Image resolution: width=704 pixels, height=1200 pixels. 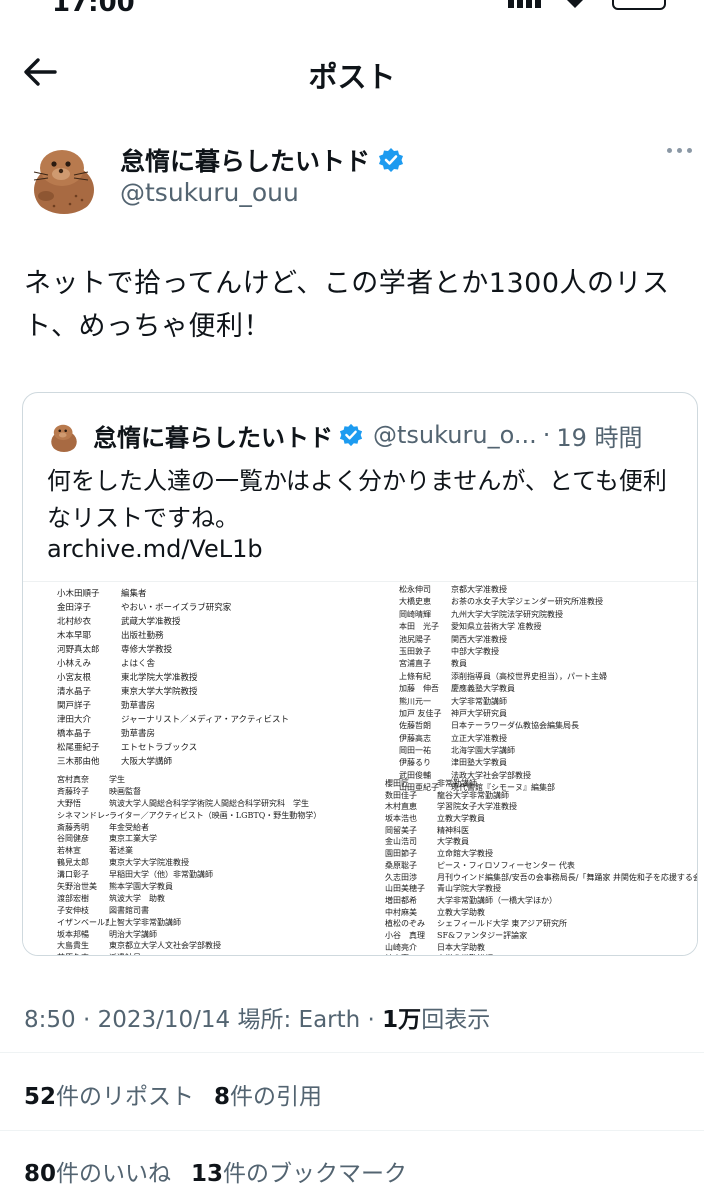 I want to click on list-item-affiliation: 大学非常勤講師（一橋大学ほか）, so click(x=497, y=900).